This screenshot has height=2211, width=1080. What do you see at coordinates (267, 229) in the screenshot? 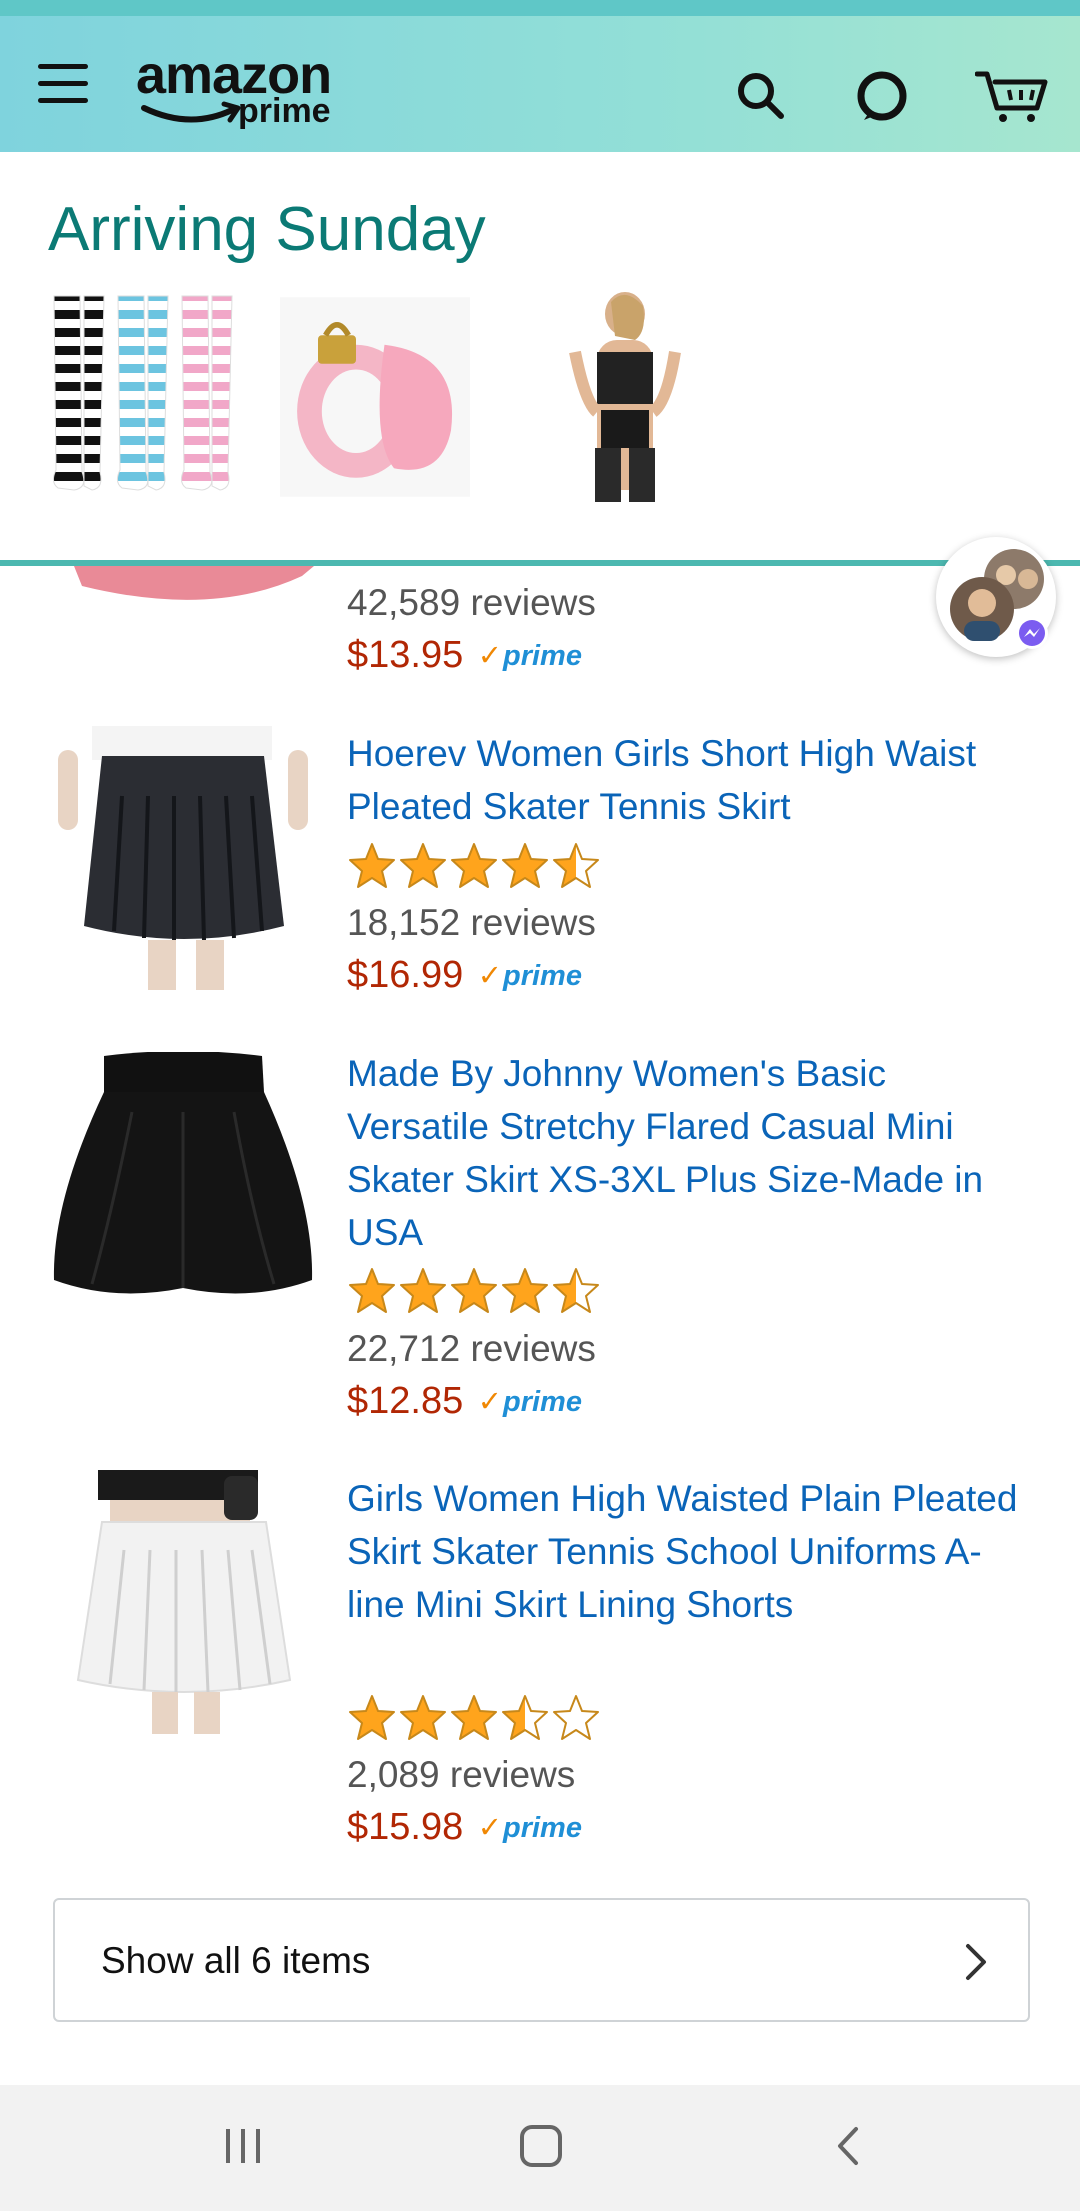
I see `arriving-title: Arriving Sunday` at bounding box center [267, 229].